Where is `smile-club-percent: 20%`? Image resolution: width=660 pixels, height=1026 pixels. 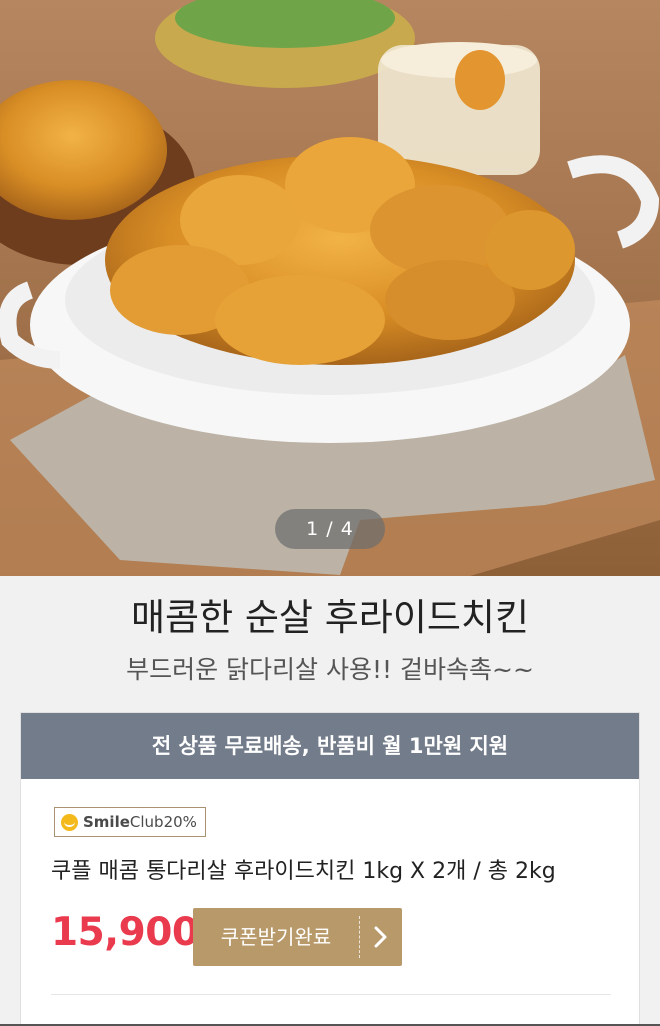
smile-club-percent: 20% is located at coordinates (180, 822).